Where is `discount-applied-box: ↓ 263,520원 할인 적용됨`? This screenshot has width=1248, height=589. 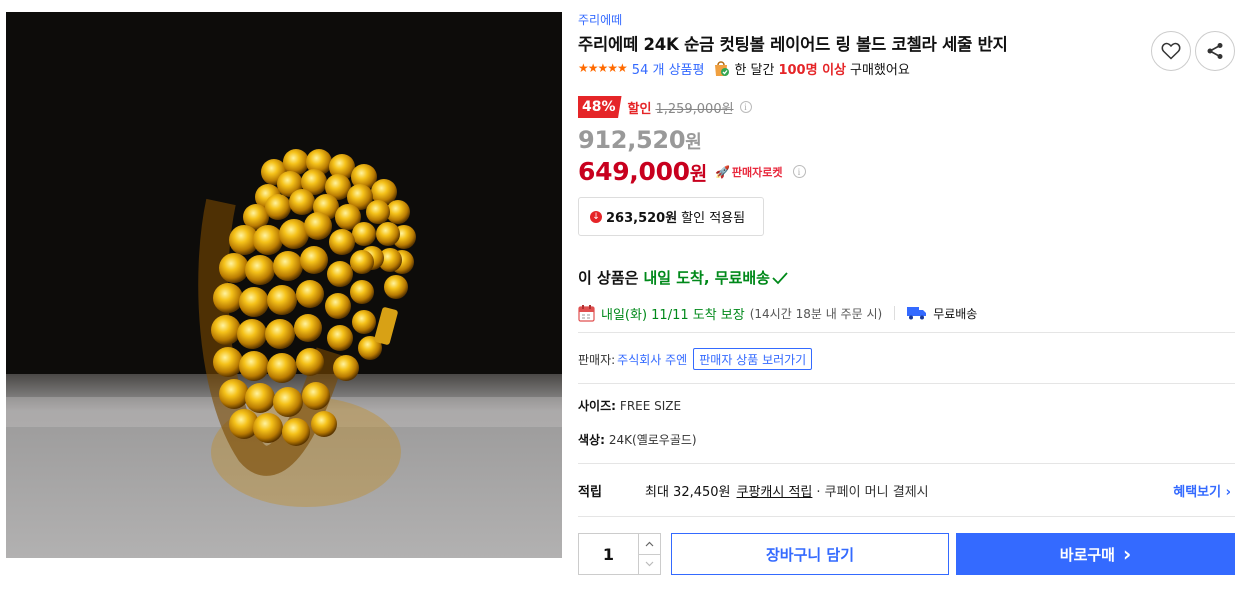
discount-applied-box: ↓ 263,520원 할인 적용됨 is located at coordinates (671, 216).